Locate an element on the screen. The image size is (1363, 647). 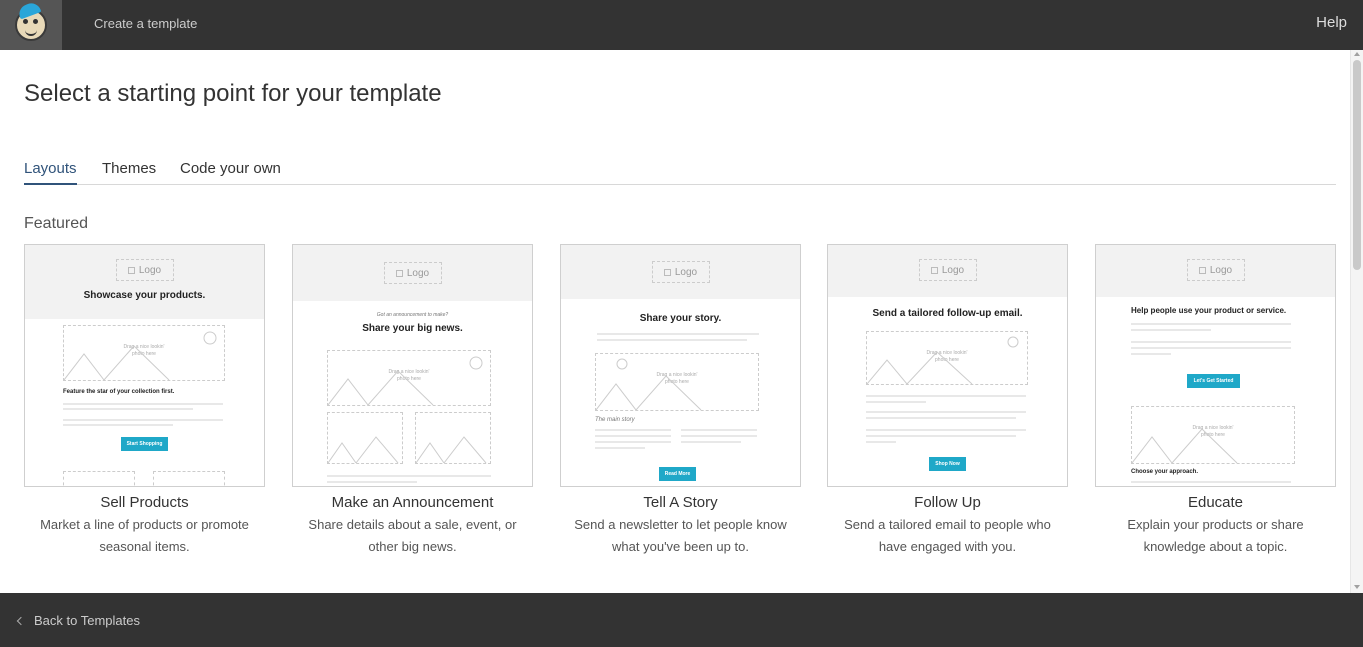
card-title: Make an Announcement is located at coordinates (412, 502).